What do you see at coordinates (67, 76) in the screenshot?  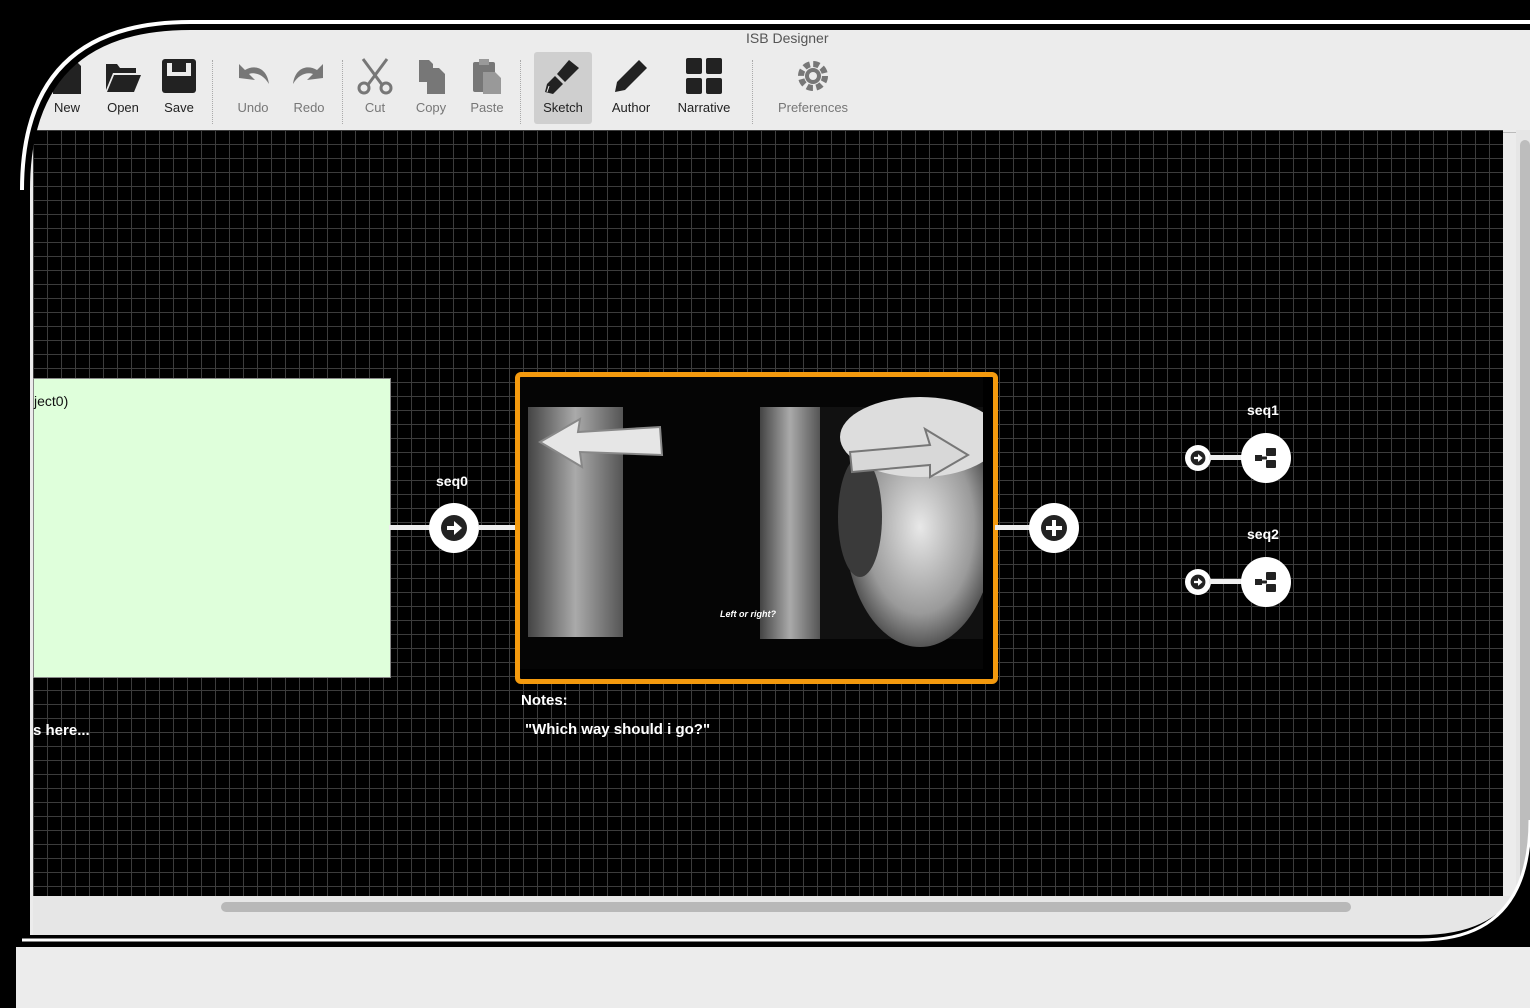 I see `new-file-icon` at bounding box center [67, 76].